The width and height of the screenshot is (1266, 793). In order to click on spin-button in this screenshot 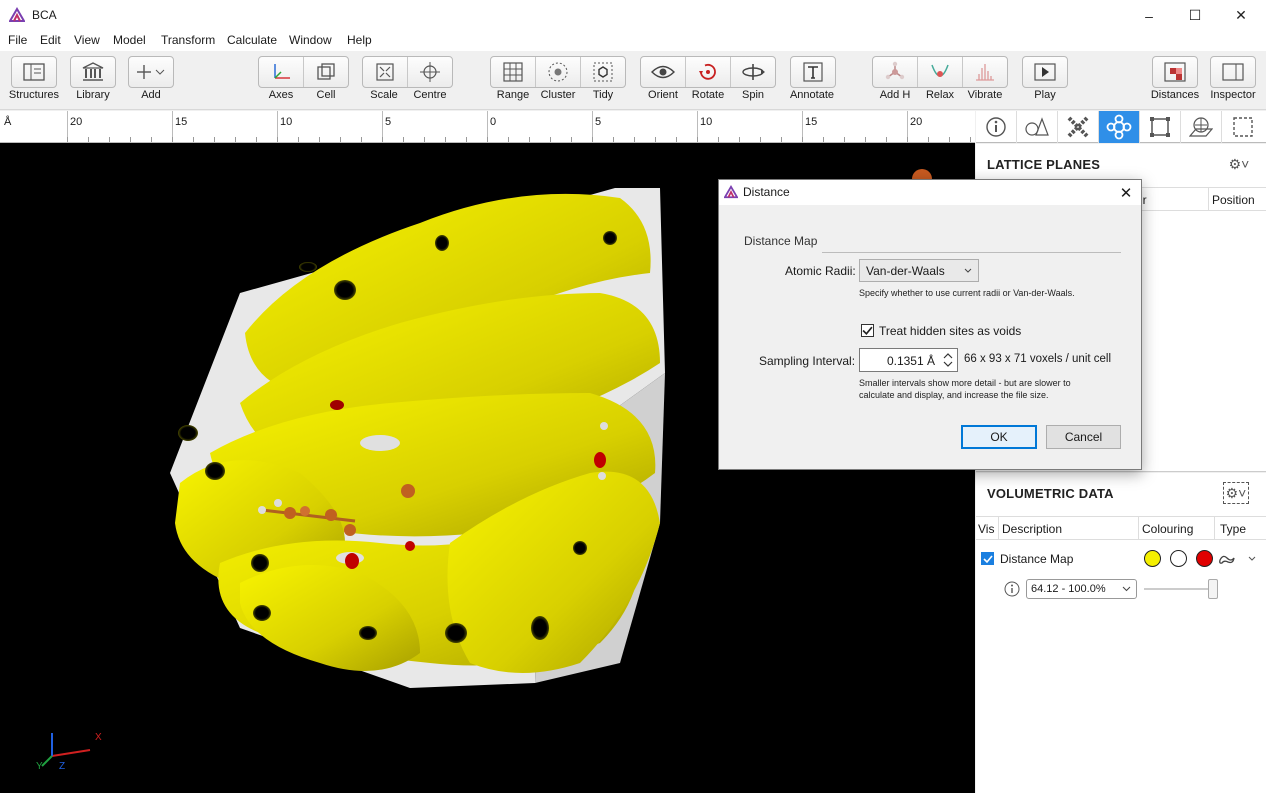, I will do `click(753, 72)`.